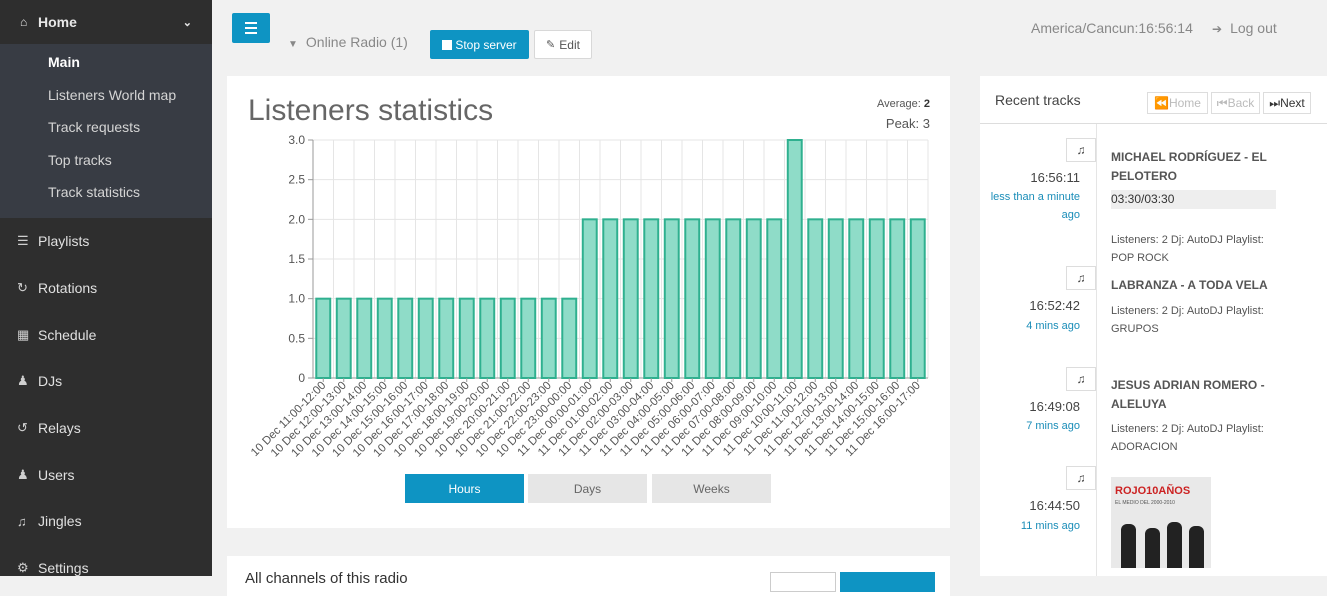 The width and height of the screenshot is (1327, 596). Describe the element at coordinates (23, 241) in the screenshot. I see `list-icon: ☰` at that location.